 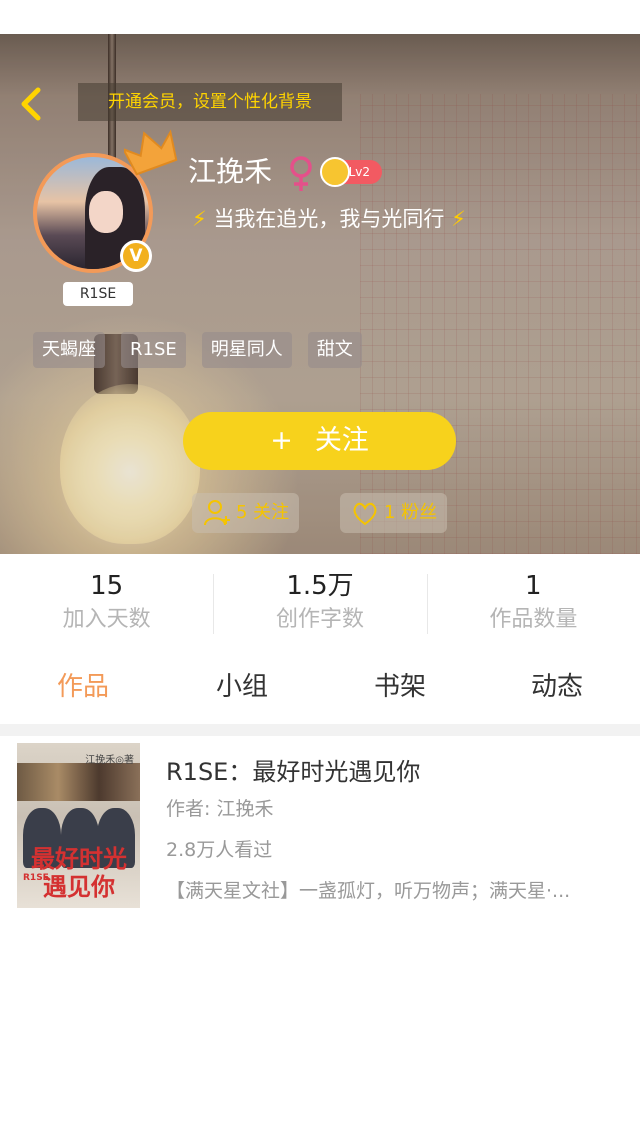 I want to click on tab-works: 作品, so click(x=83, y=687).